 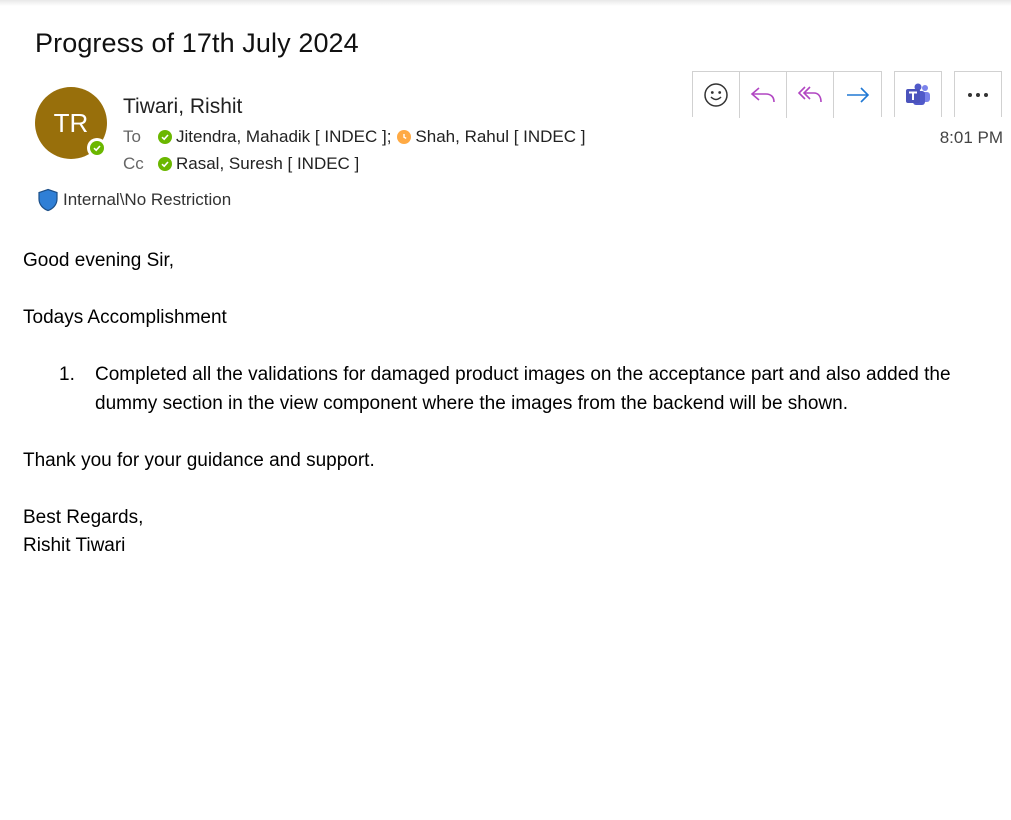 I want to click on more-icon, so click(x=978, y=94).